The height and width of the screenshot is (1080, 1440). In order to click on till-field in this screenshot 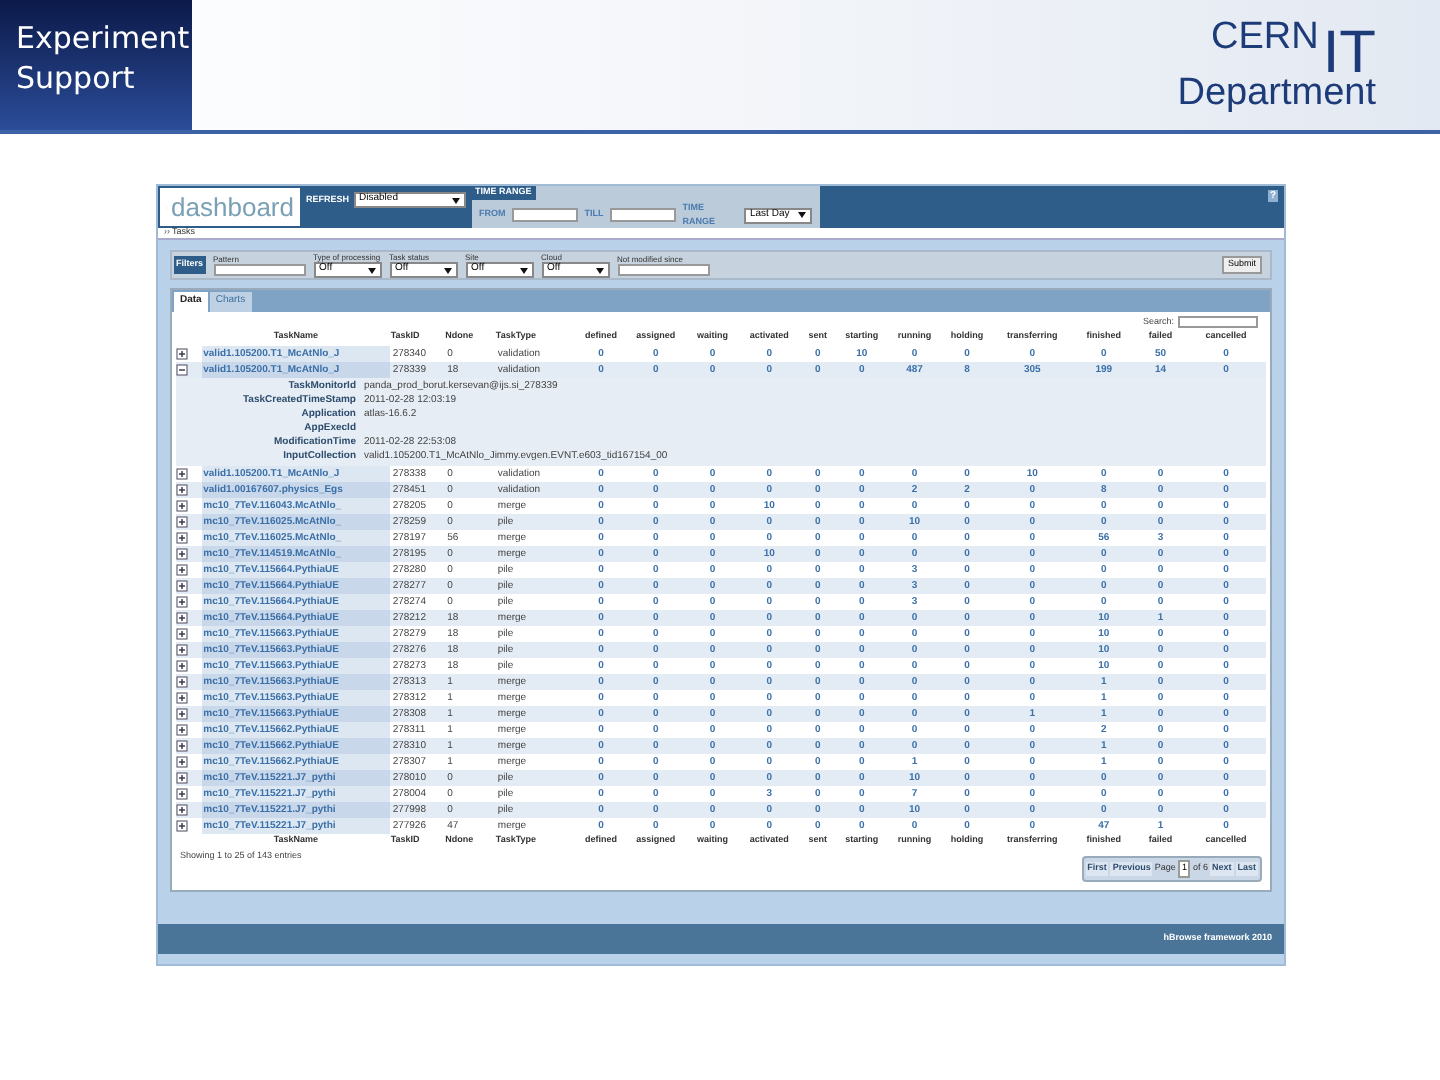, I will do `click(643, 215)`.